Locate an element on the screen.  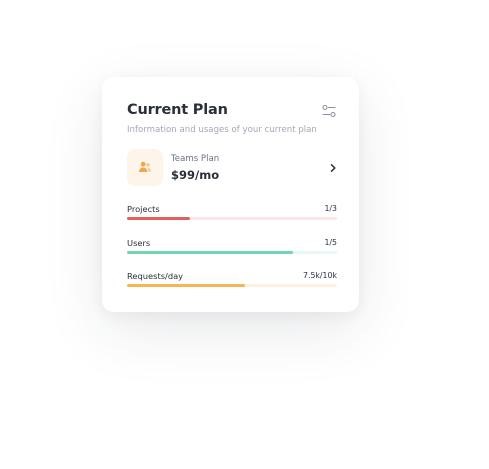
sliders-icon is located at coordinates (329, 111).